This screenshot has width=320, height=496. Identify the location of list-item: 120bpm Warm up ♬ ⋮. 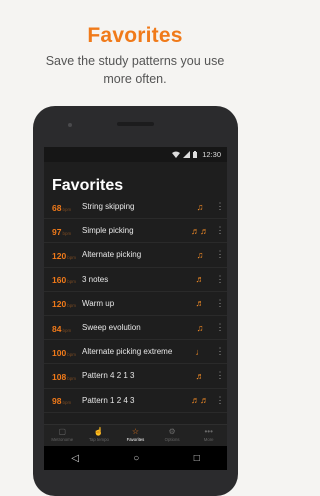
(135, 304).